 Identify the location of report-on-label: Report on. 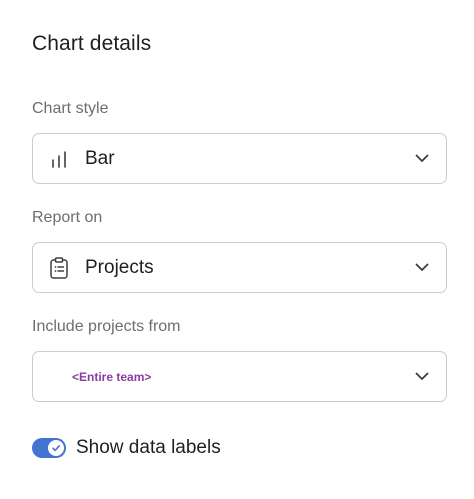
(67, 217).